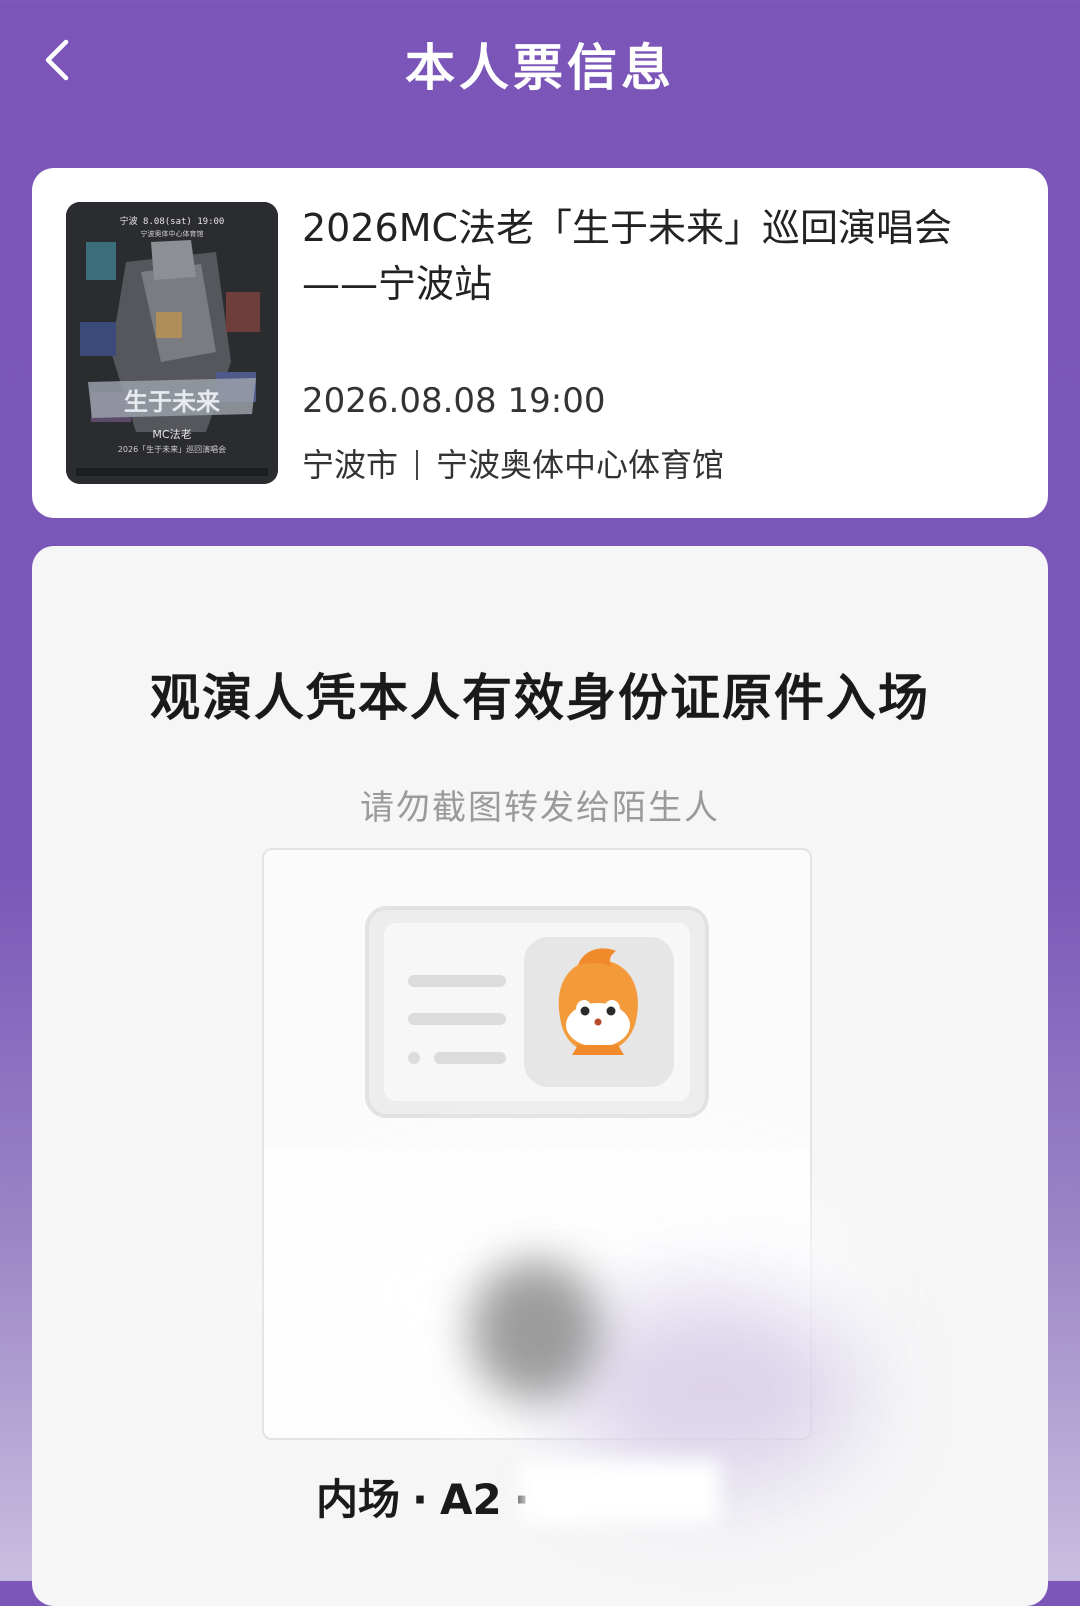 The height and width of the screenshot is (1606, 1080). Describe the element at coordinates (540, 68) in the screenshot. I see `page-title: 本人票信息` at that location.